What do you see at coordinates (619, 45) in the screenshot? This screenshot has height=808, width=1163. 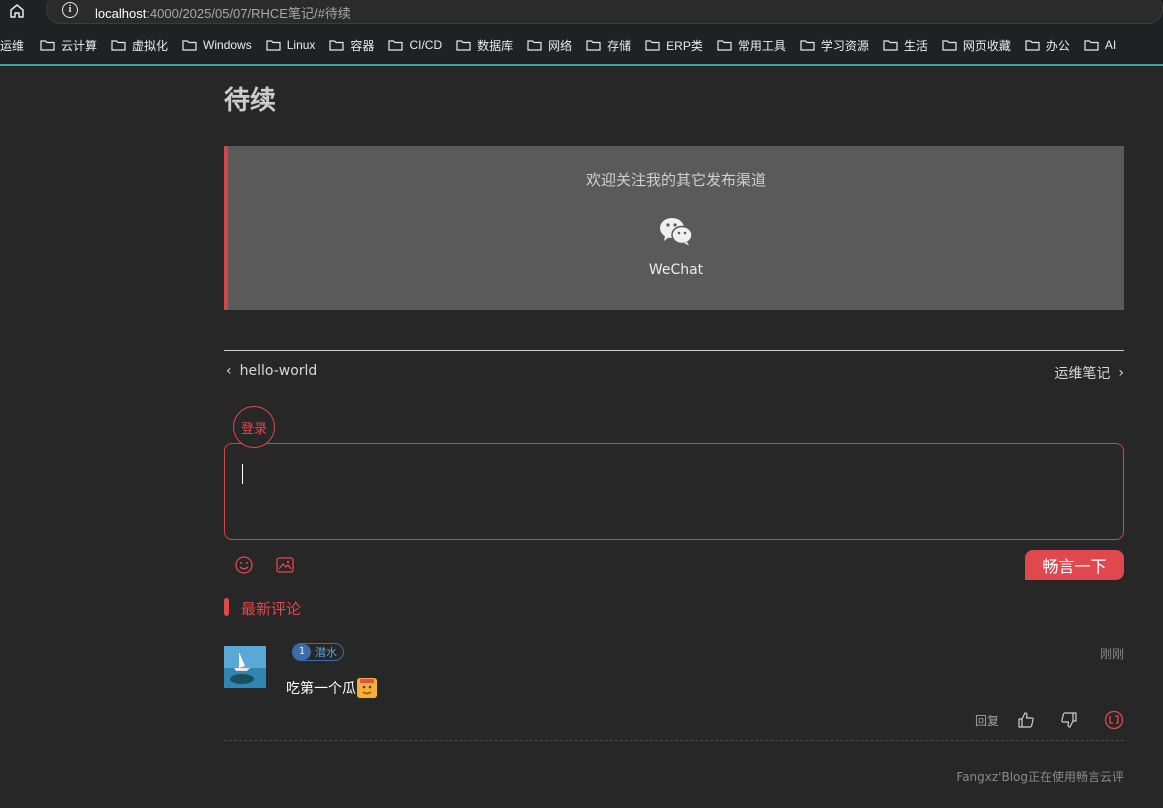 I see `bookmark-label: 存储` at bounding box center [619, 45].